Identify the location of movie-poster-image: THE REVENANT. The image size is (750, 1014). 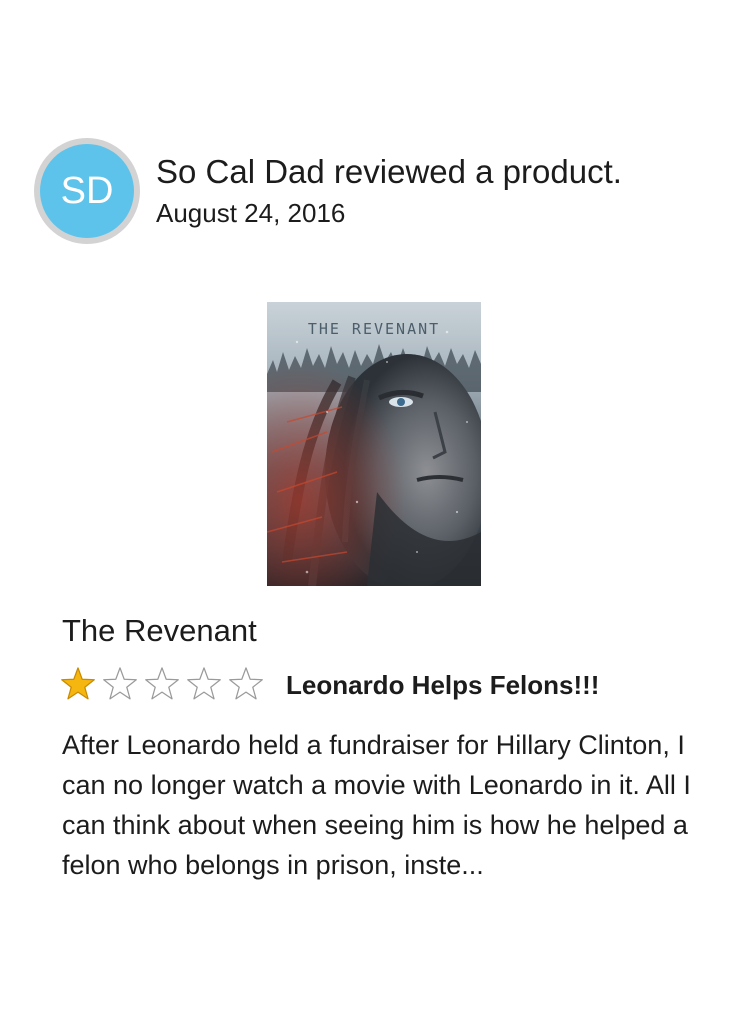
(374, 444).